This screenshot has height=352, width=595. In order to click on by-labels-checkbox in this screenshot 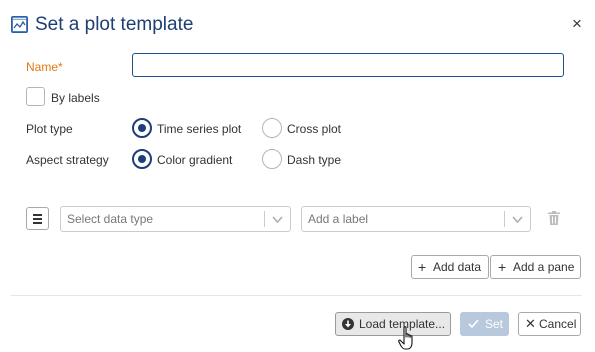, I will do `click(35, 96)`.